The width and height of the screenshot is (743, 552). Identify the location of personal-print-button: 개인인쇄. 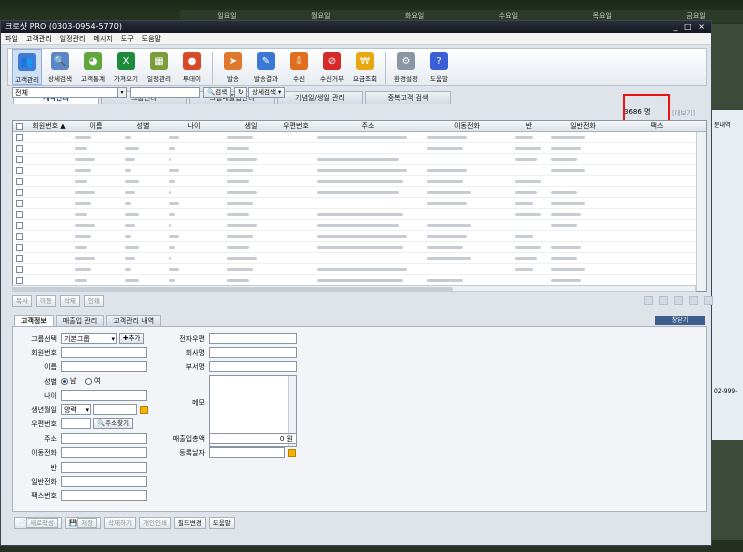
(155, 523).